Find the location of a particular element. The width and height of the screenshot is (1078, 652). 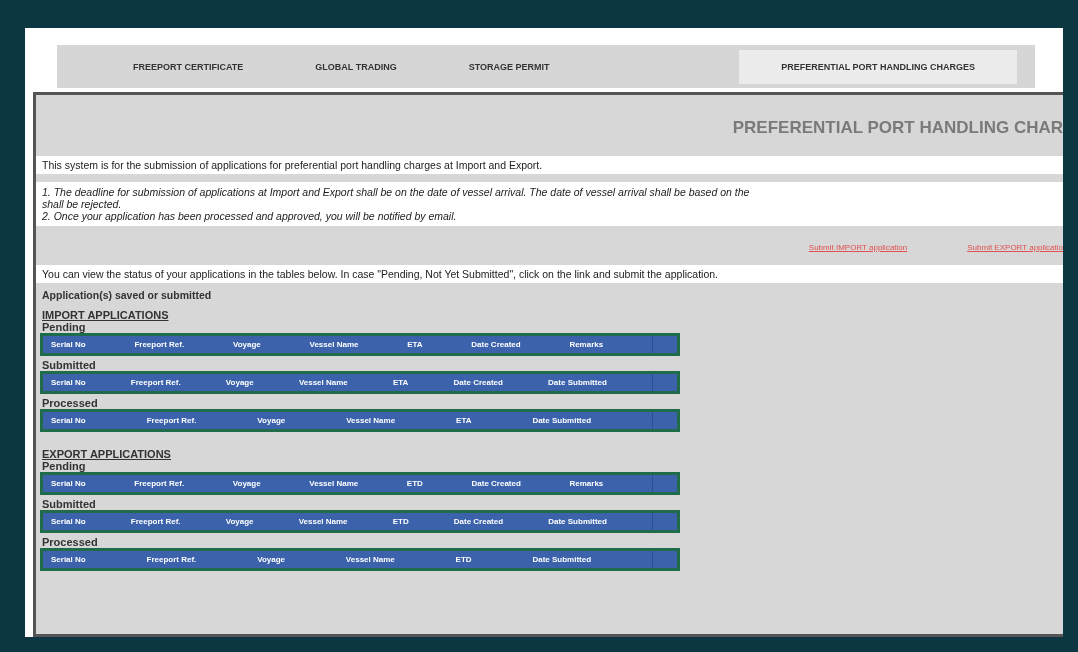

page-title: PREFERENTIAL PORT HANDLING CHAR is located at coordinates (897, 128).